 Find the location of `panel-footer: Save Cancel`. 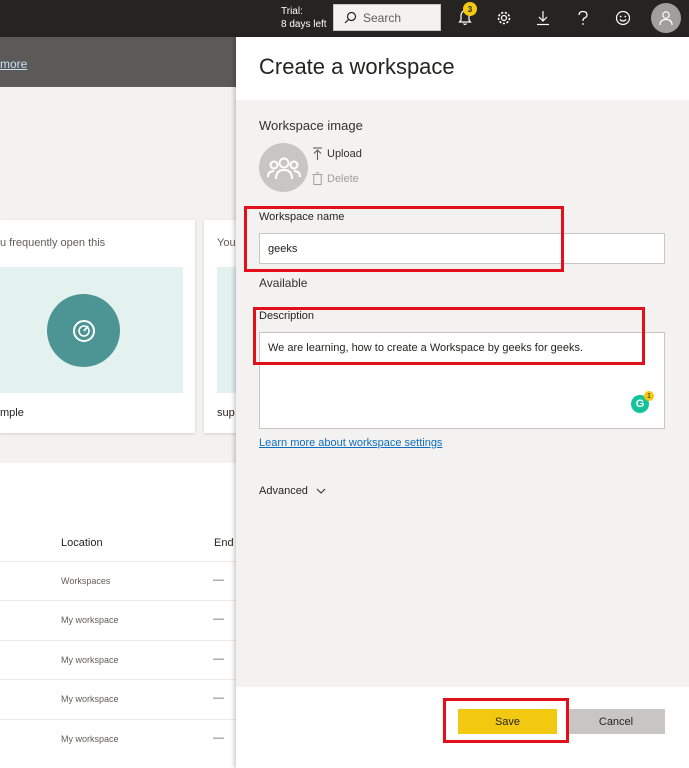

panel-footer: Save Cancel is located at coordinates (462, 727).